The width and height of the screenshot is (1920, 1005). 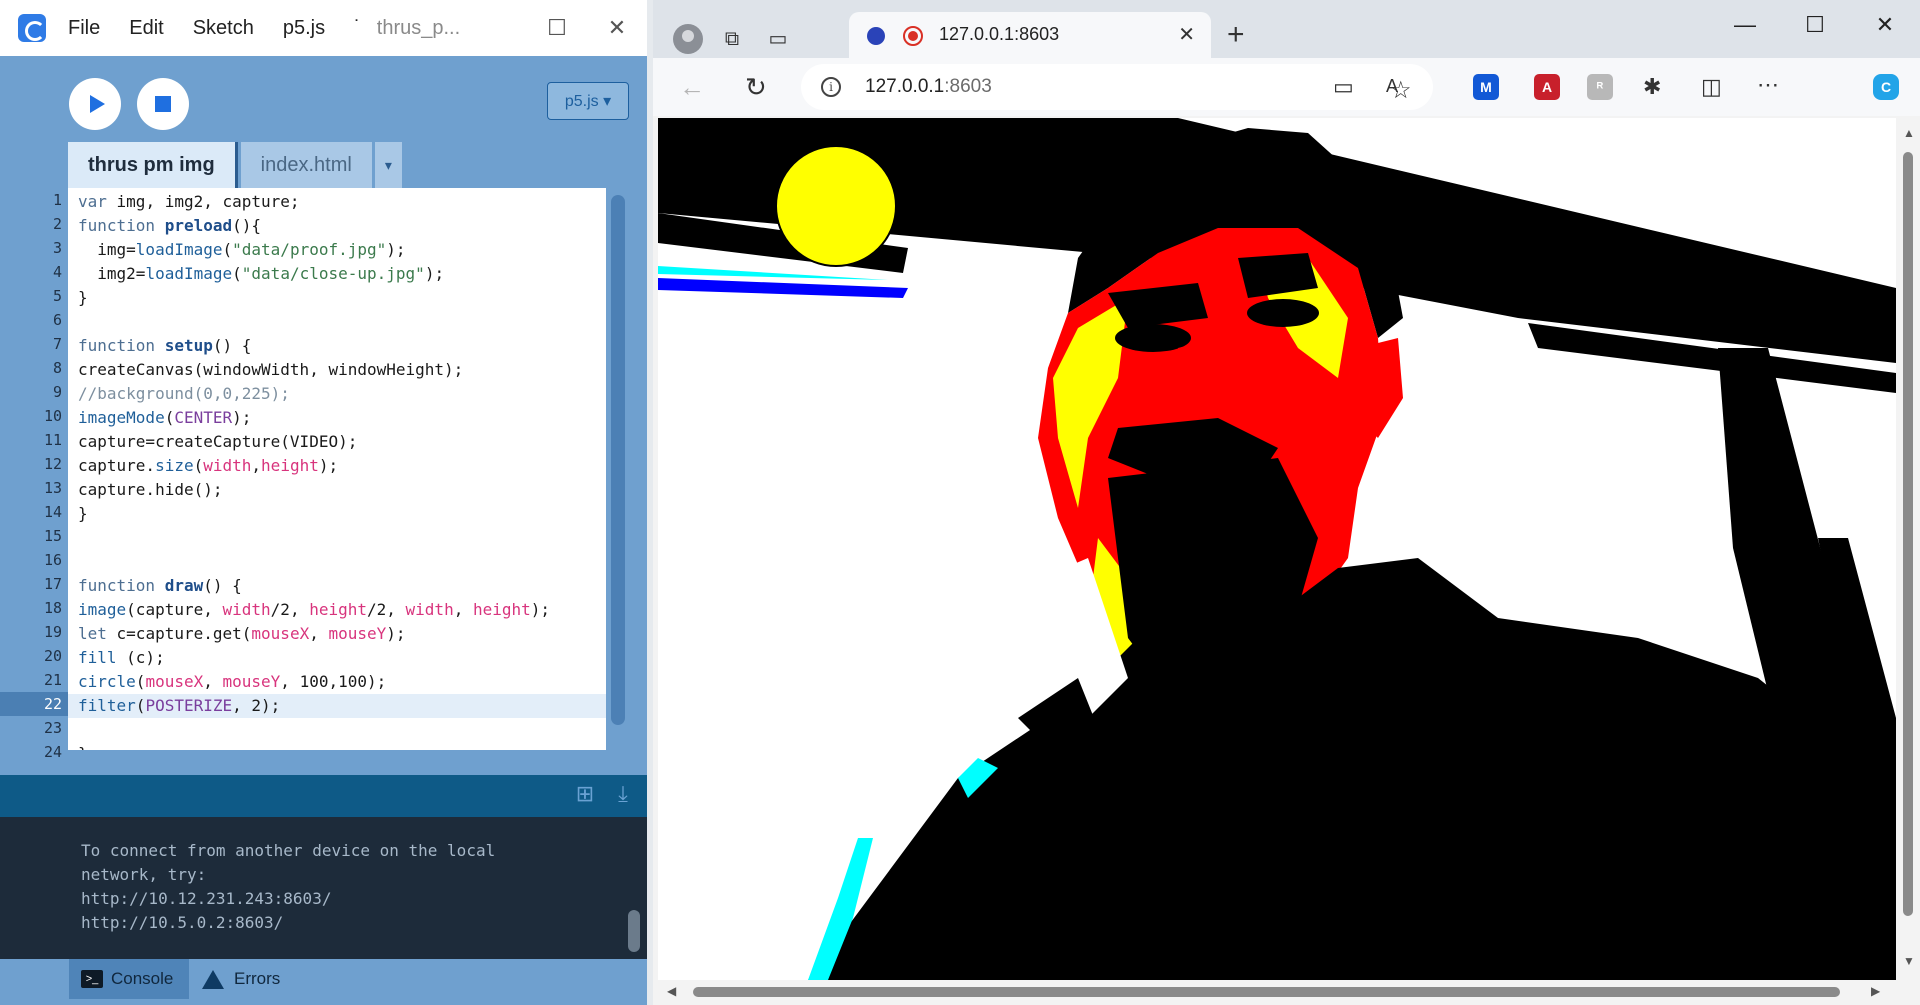 What do you see at coordinates (52, 752) in the screenshot?
I see `line-number: 24` at bounding box center [52, 752].